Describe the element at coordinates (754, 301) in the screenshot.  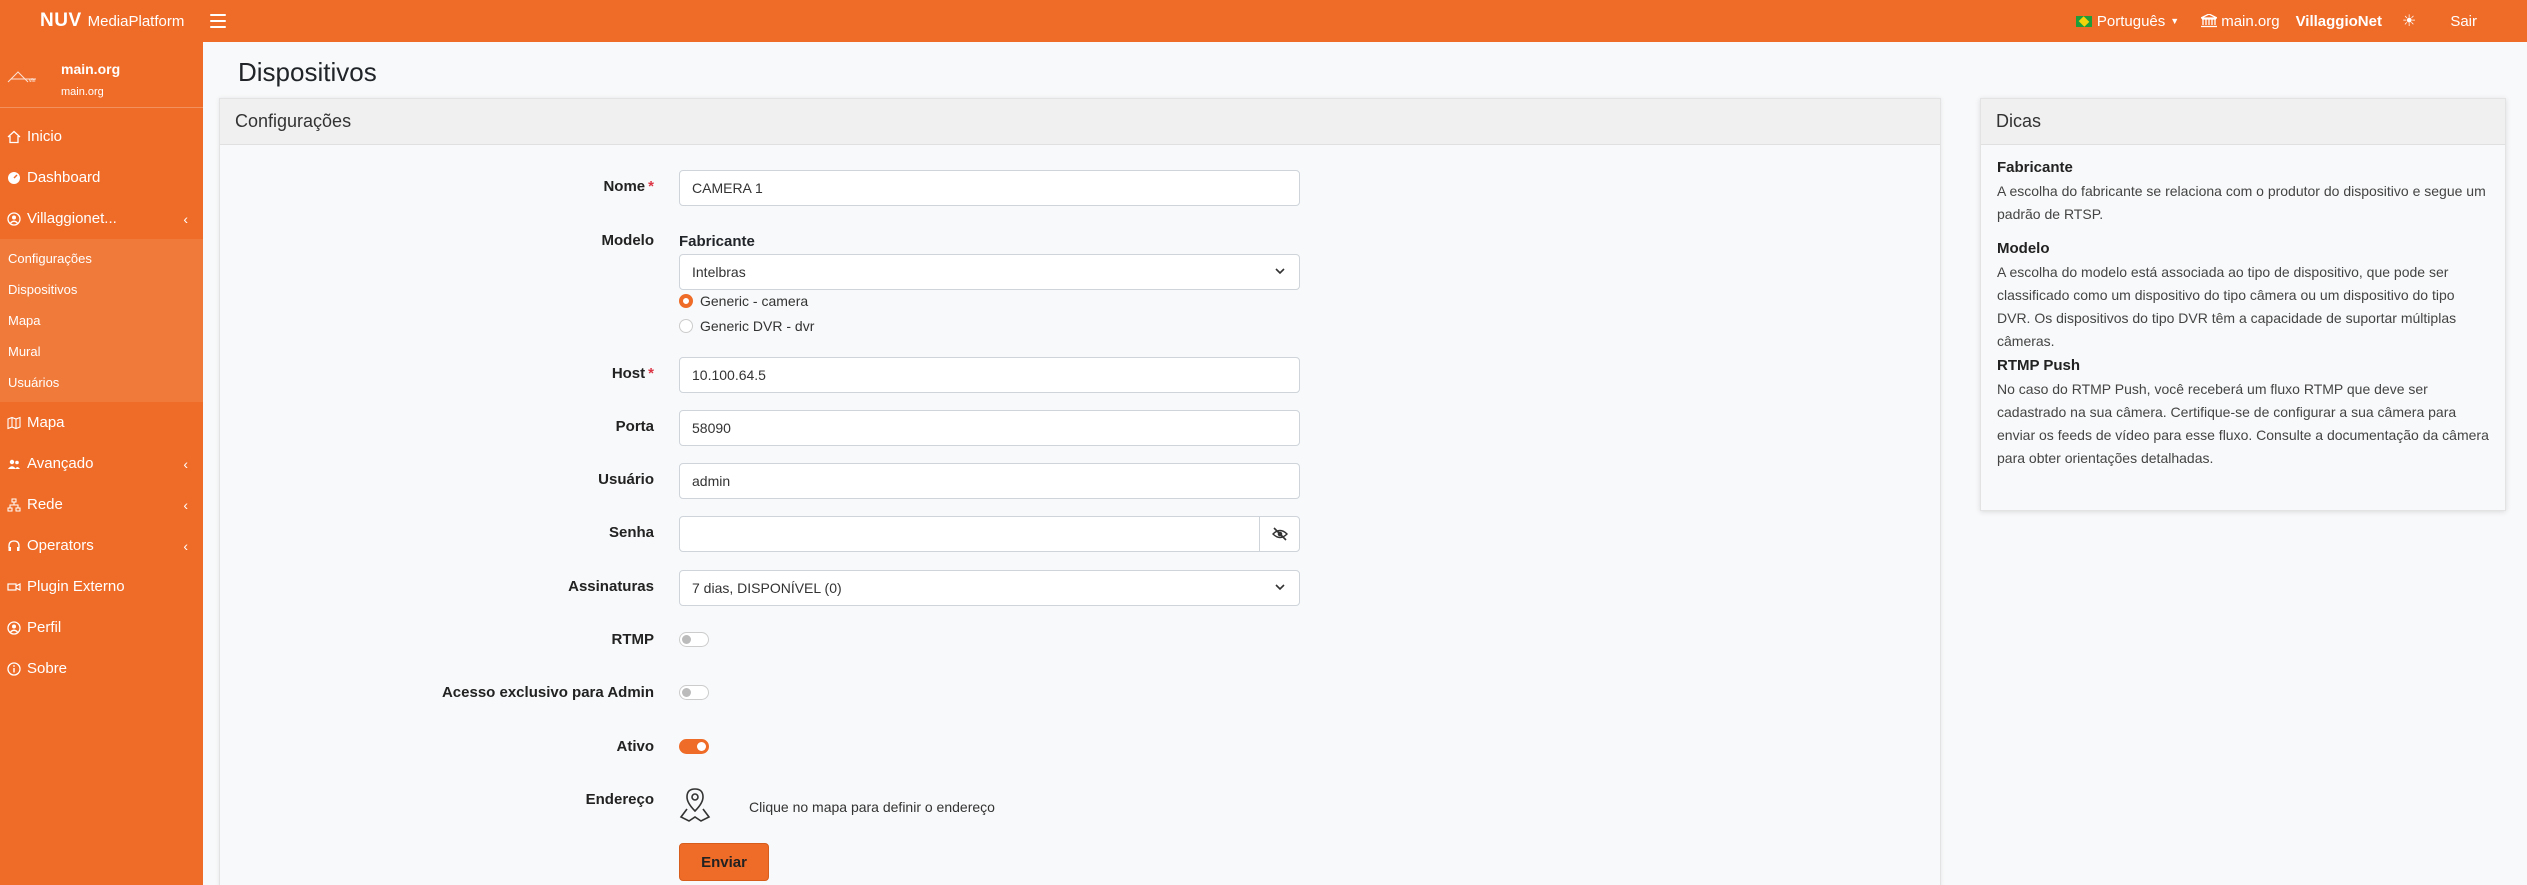
I see `radio-label: Generic - camera` at that location.